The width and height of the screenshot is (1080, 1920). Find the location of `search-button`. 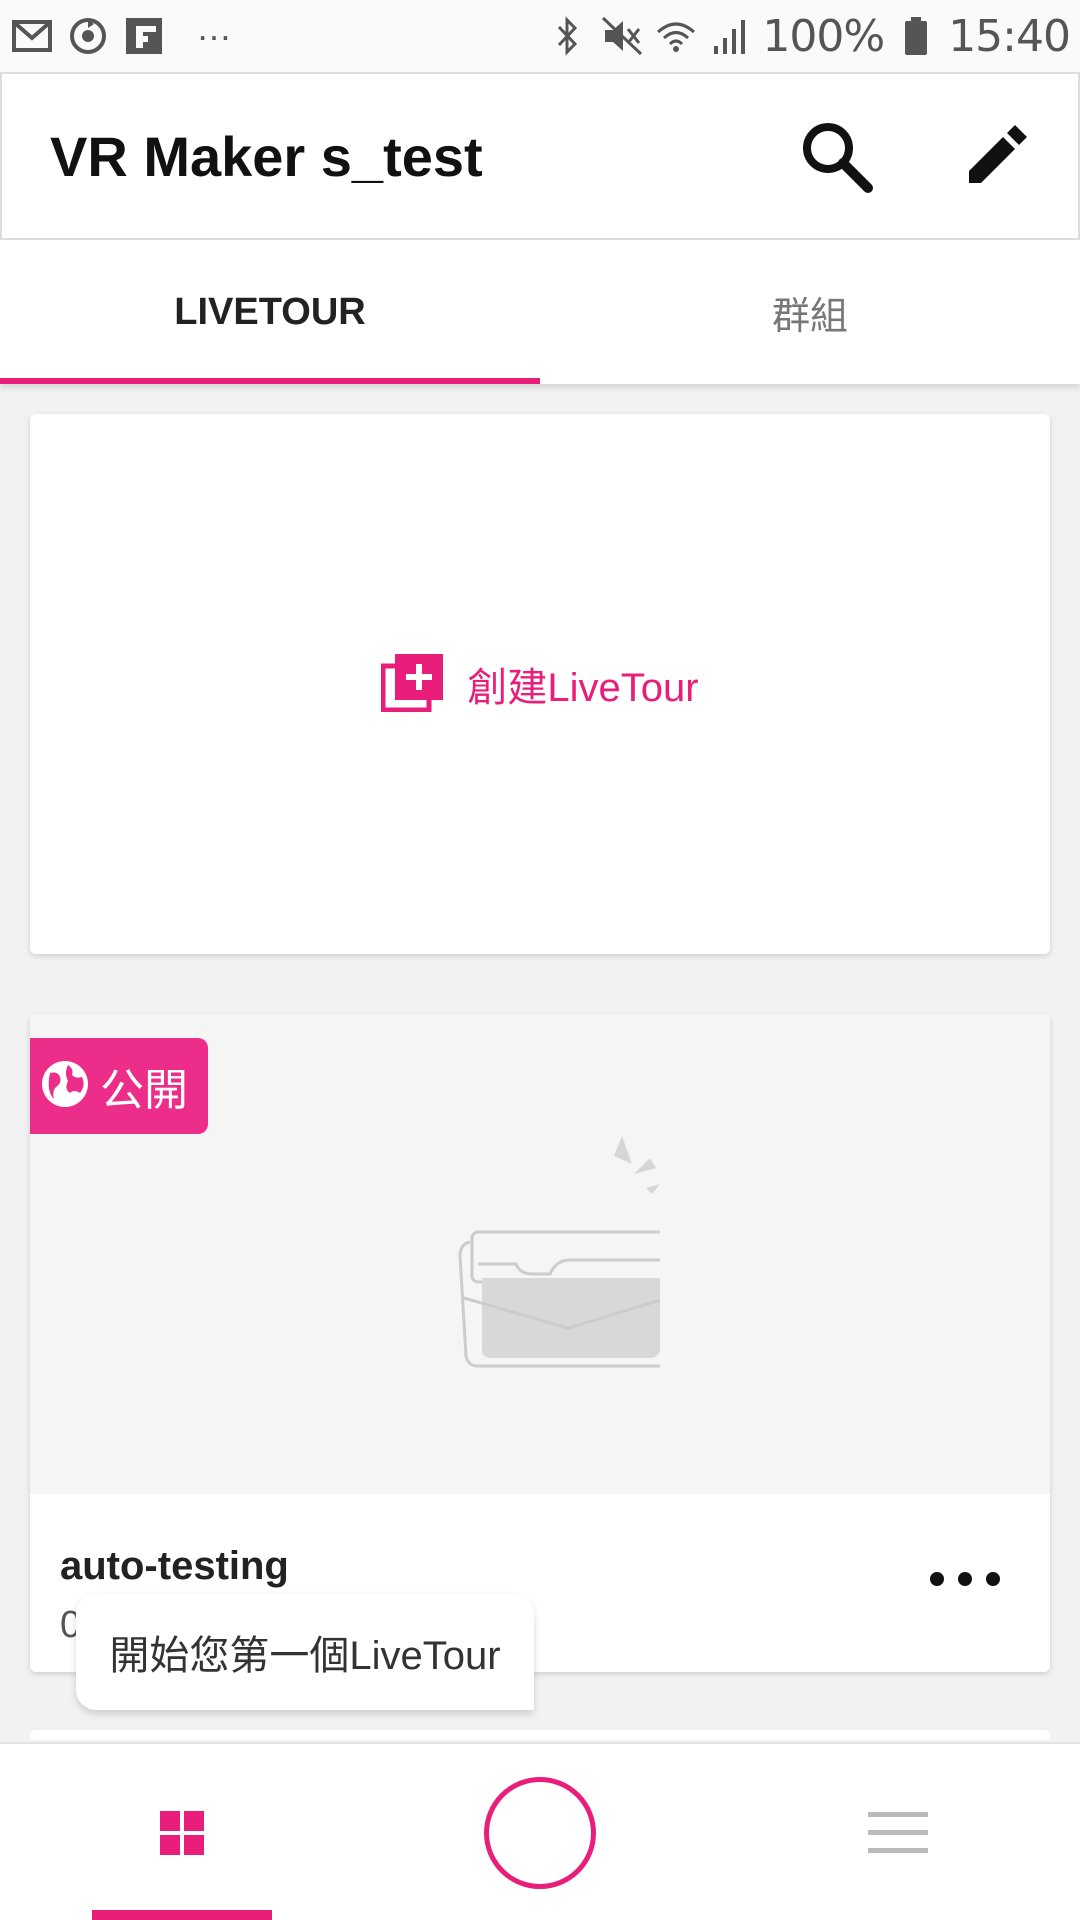

search-button is located at coordinates (836, 156).